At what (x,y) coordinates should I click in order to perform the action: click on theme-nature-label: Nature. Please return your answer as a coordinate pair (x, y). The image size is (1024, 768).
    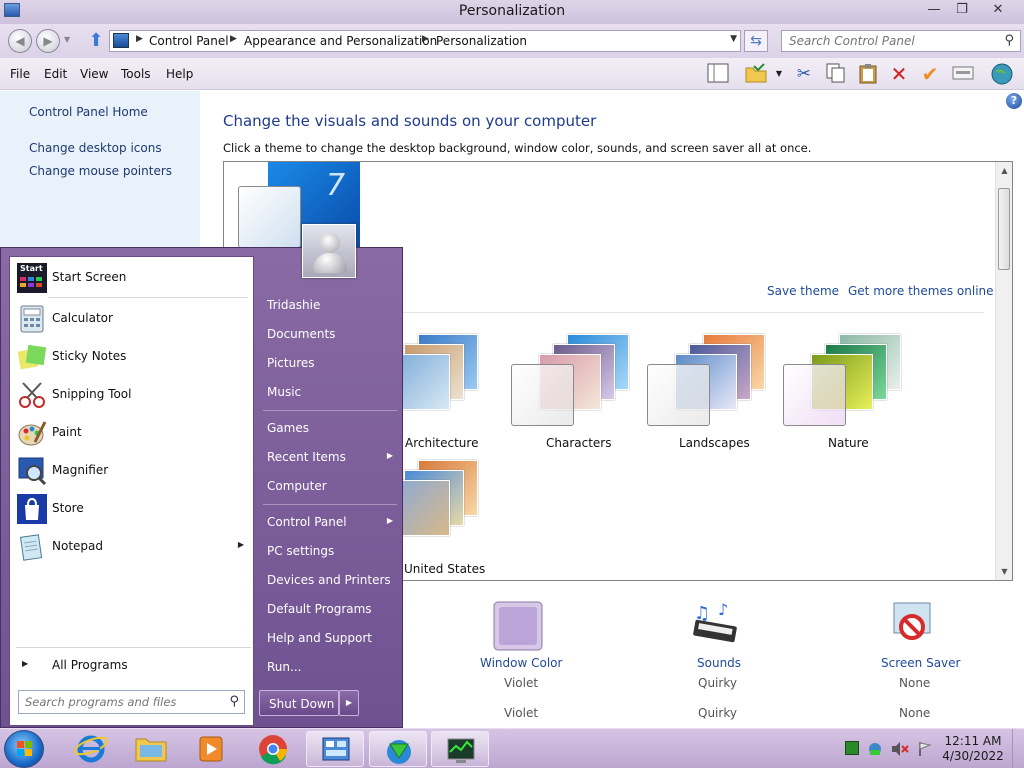
    Looking at the image, I should click on (848, 443).